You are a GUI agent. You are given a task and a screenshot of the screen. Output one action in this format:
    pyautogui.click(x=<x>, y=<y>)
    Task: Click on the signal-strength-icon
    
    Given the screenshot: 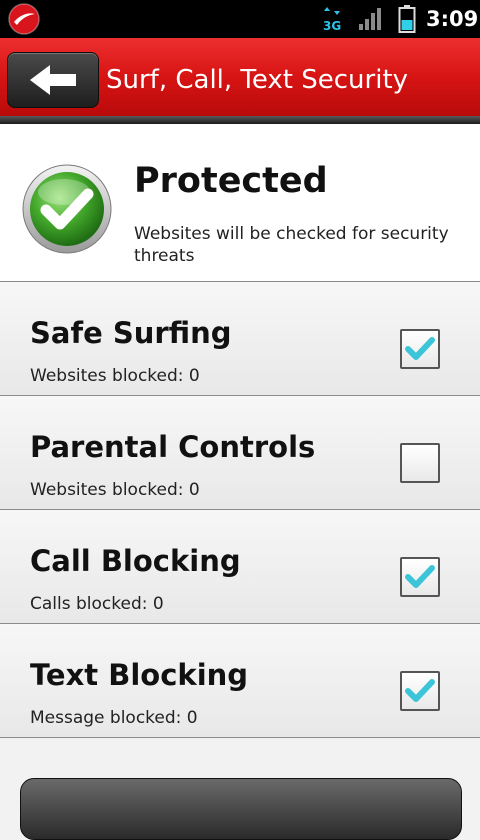 What is the action you would take?
    pyautogui.click(x=370, y=19)
    